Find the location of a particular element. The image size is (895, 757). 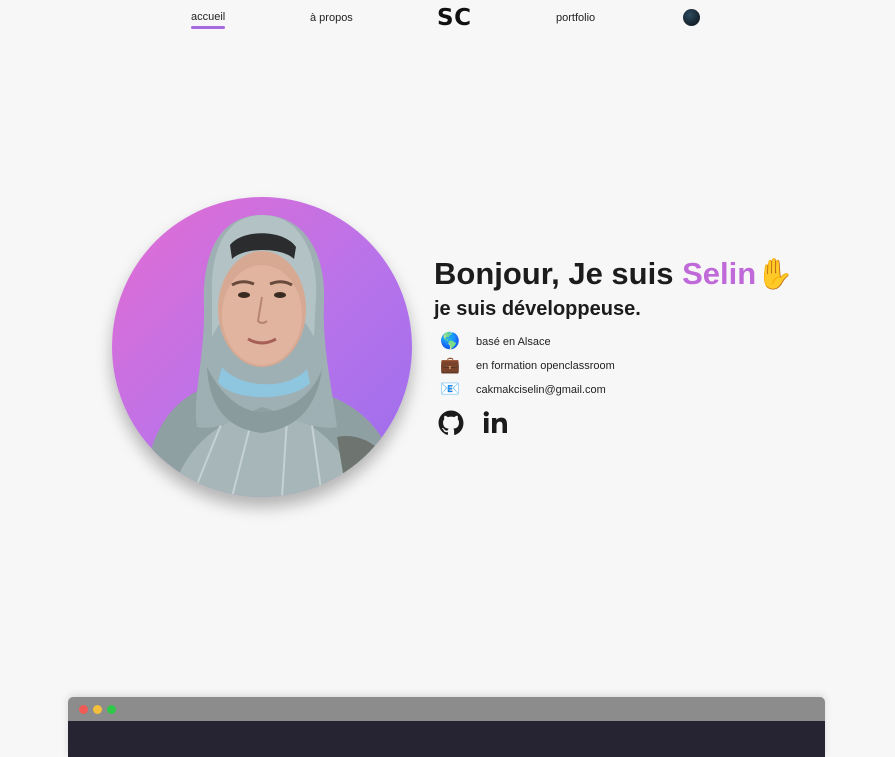

nav-link-accueil: accueil is located at coordinates (208, 19).